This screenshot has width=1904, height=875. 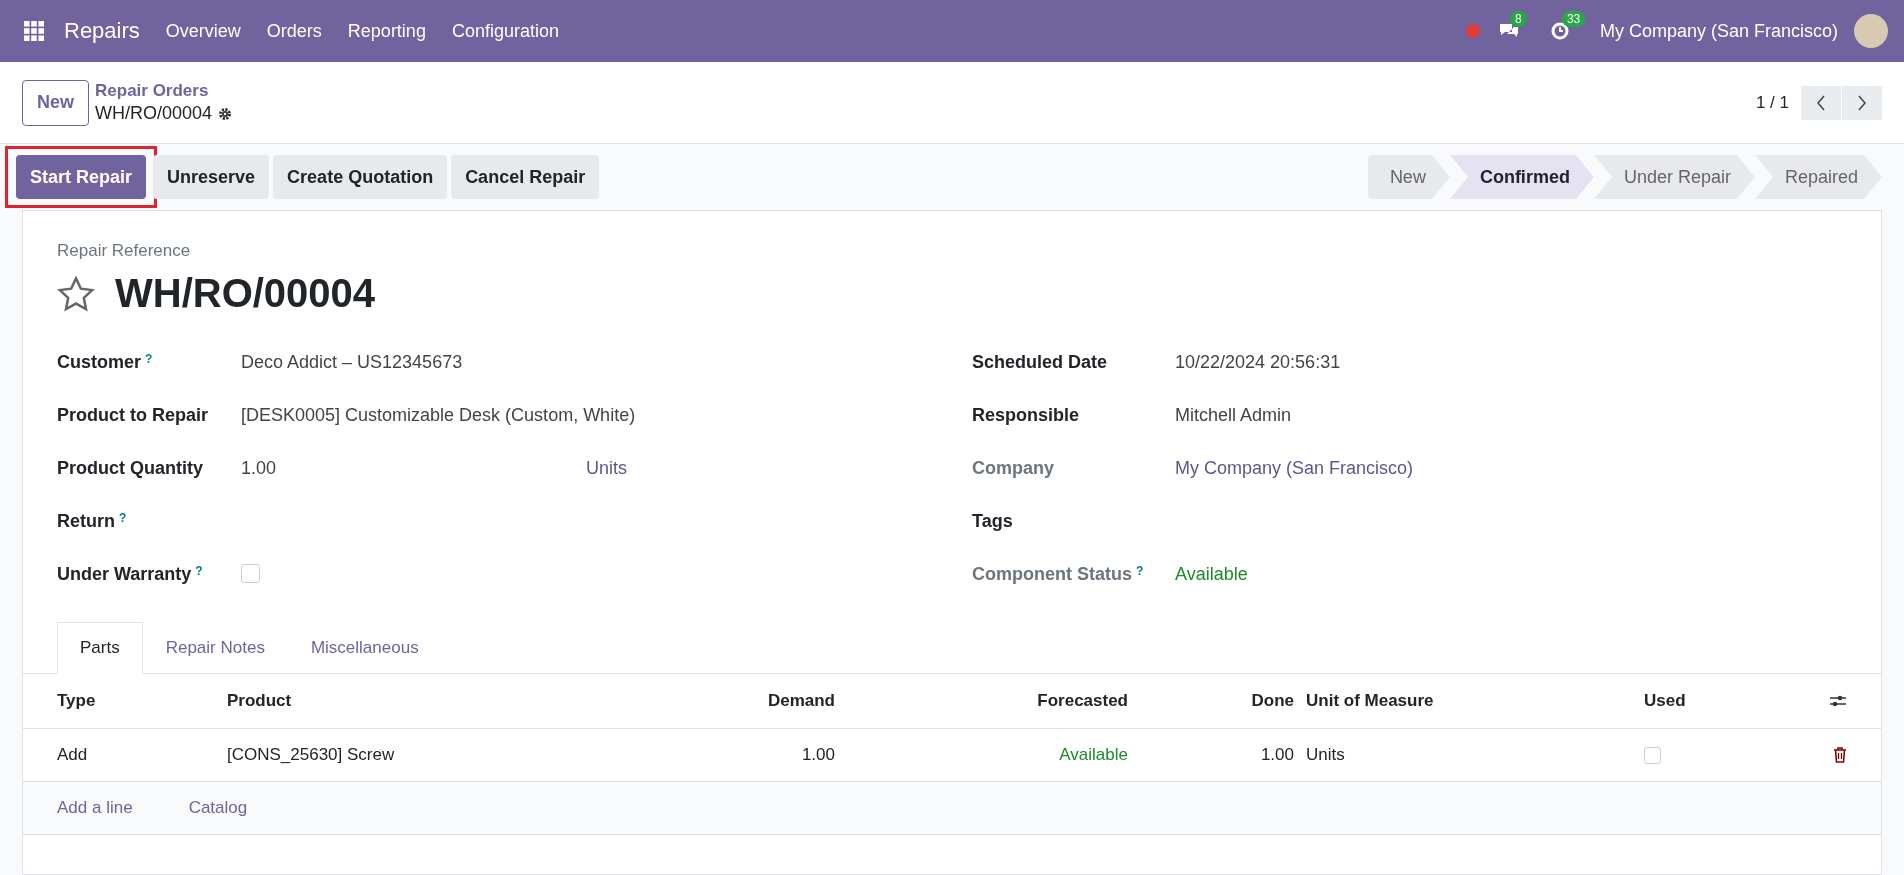 I want to click on star-icon, so click(x=76, y=293).